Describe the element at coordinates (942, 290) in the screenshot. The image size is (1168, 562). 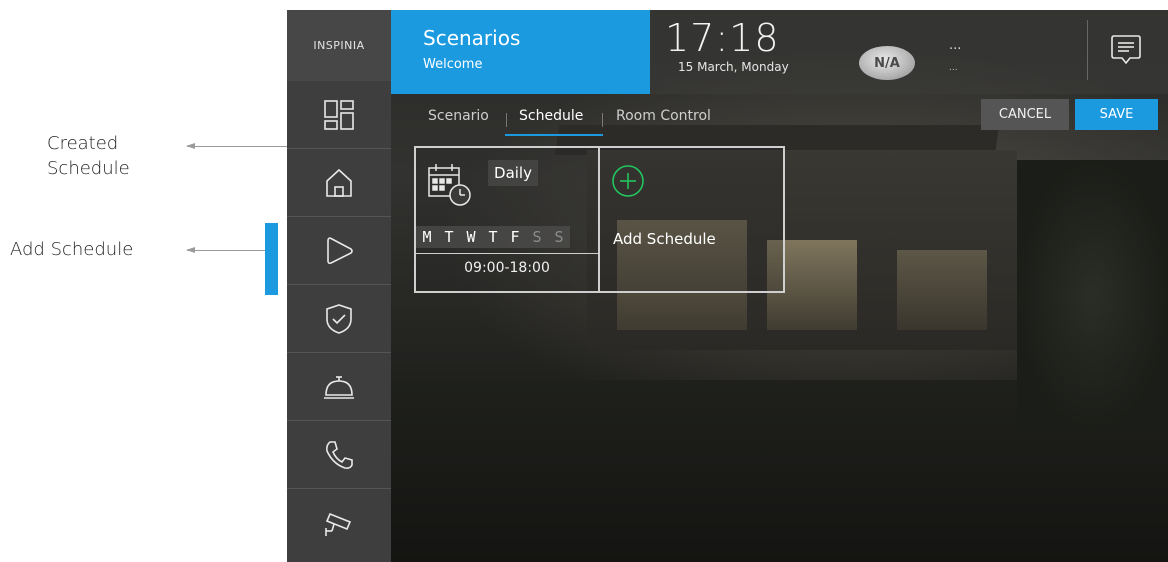
I see `background-window` at that location.